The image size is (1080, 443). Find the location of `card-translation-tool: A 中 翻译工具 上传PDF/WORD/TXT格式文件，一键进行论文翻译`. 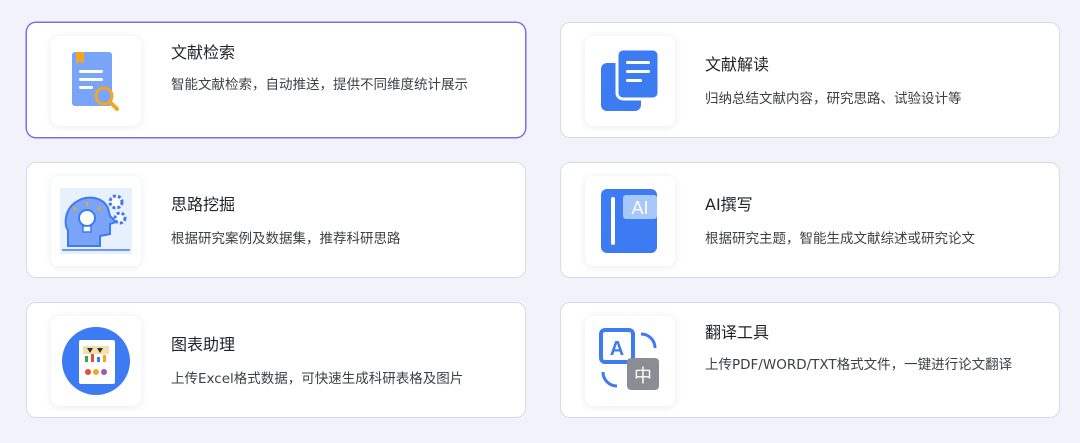

card-translation-tool: A 中 翻译工具 上传PDF/WORD/TXT格式文件，一键进行论文翻译 is located at coordinates (810, 360).